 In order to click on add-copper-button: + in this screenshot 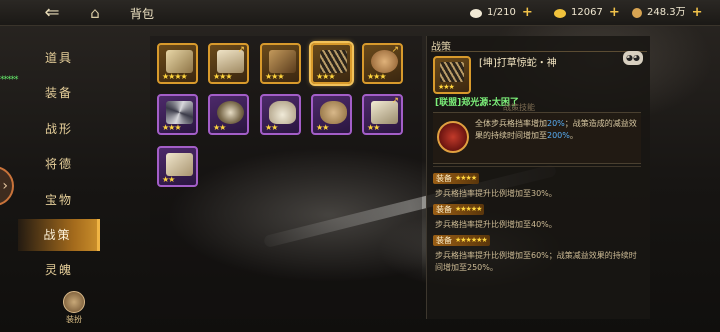, I will do `click(697, 13)`.